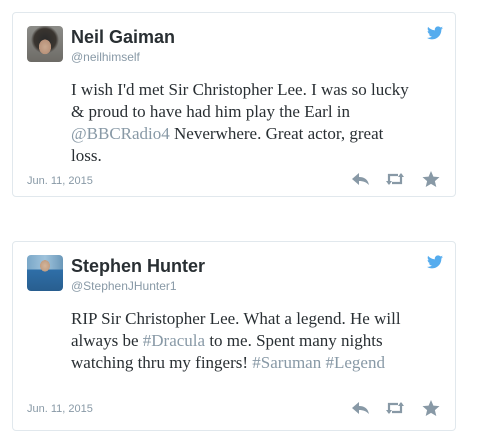  What do you see at coordinates (123, 37) in the screenshot?
I see `display-name: Neil Gaiman` at bounding box center [123, 37].